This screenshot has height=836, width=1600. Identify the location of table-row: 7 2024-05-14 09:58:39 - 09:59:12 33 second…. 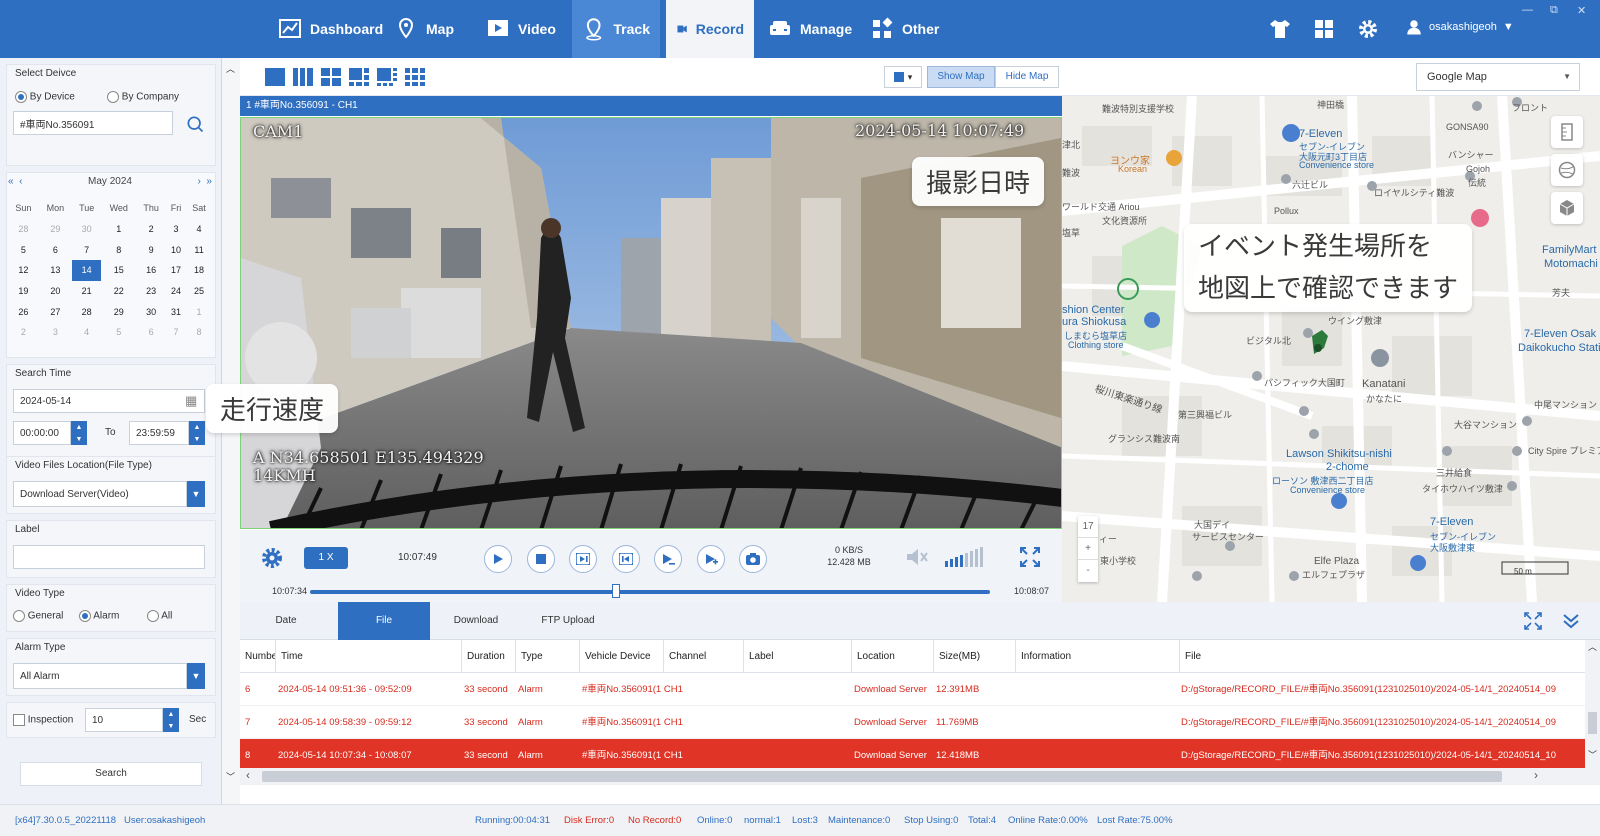
(912, 722).